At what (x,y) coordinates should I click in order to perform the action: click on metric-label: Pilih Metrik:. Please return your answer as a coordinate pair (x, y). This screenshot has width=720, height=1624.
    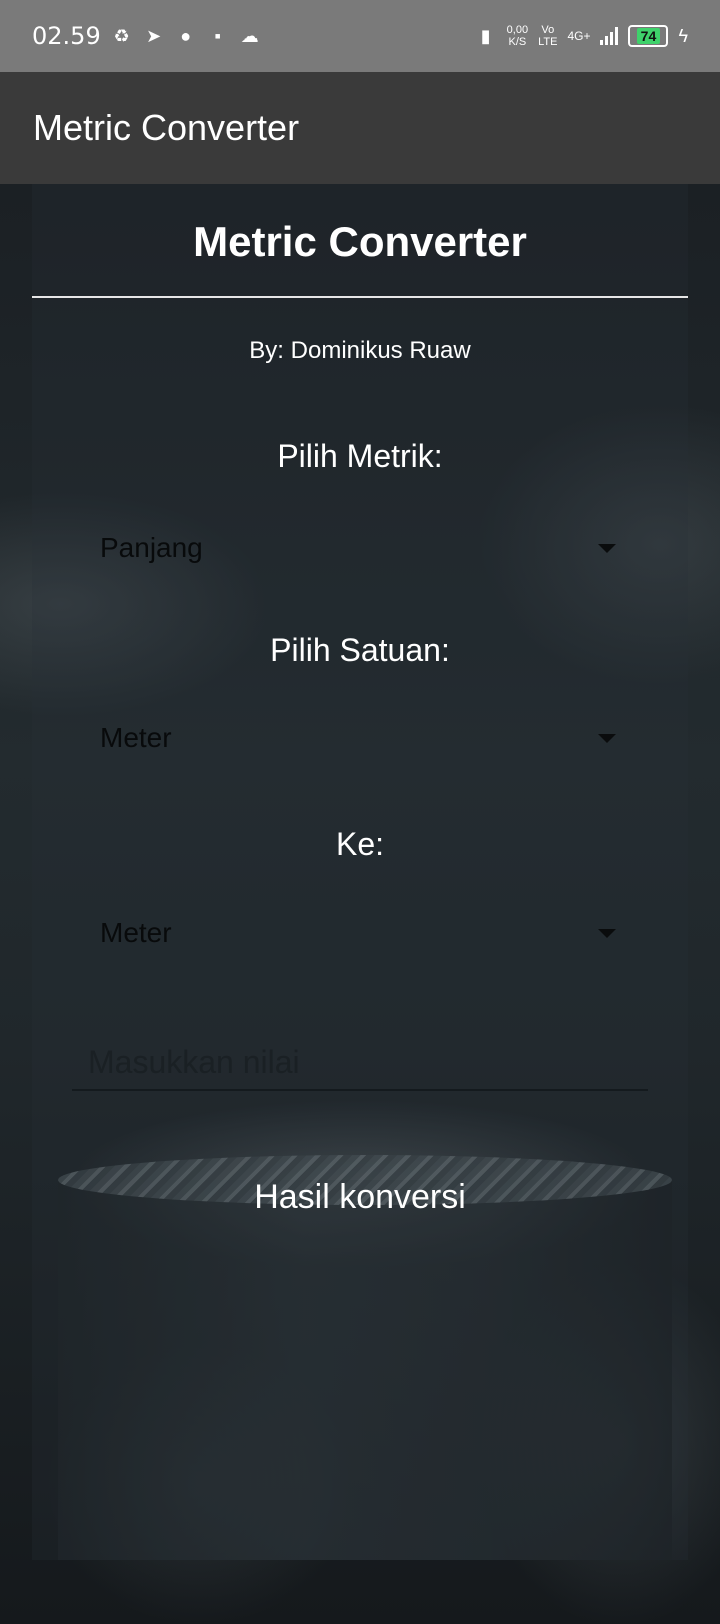
    Looking at the image, I should click on (360, 456).